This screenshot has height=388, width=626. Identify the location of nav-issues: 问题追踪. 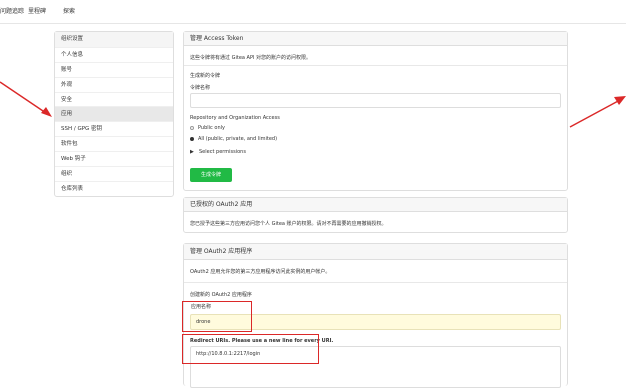
(12, 10).